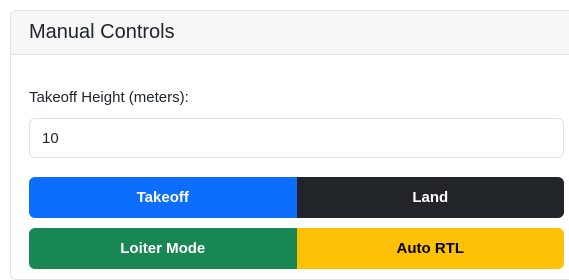  Describe the element at coordinates (296, 138) in the screenshot. I see `takeoff-height-input` at that location.